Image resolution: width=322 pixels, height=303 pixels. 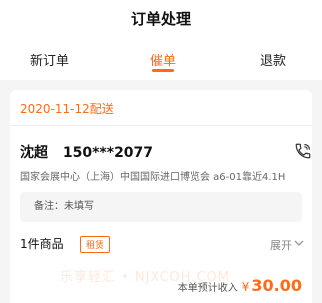 I want to click on tab-new-orders: 新订单, so click(x=49, y=59).